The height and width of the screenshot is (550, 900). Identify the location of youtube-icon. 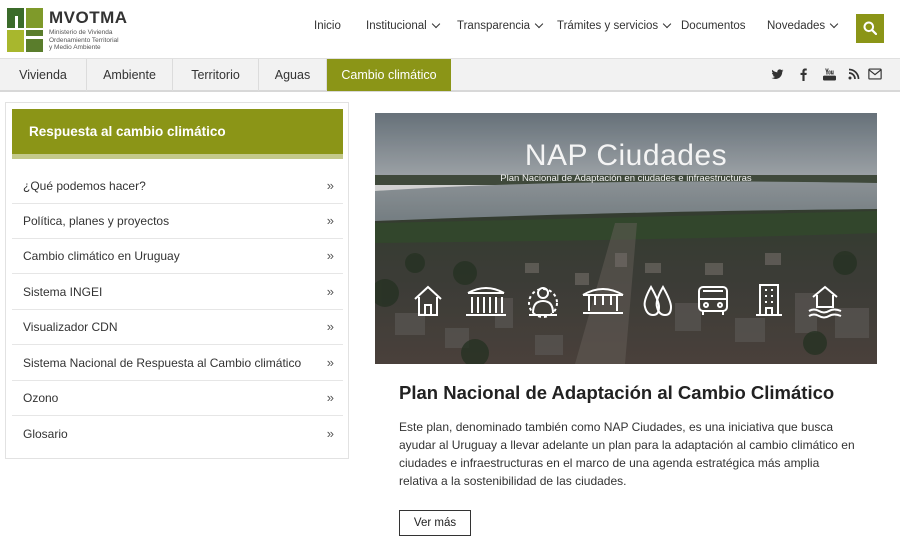
(829, 74).